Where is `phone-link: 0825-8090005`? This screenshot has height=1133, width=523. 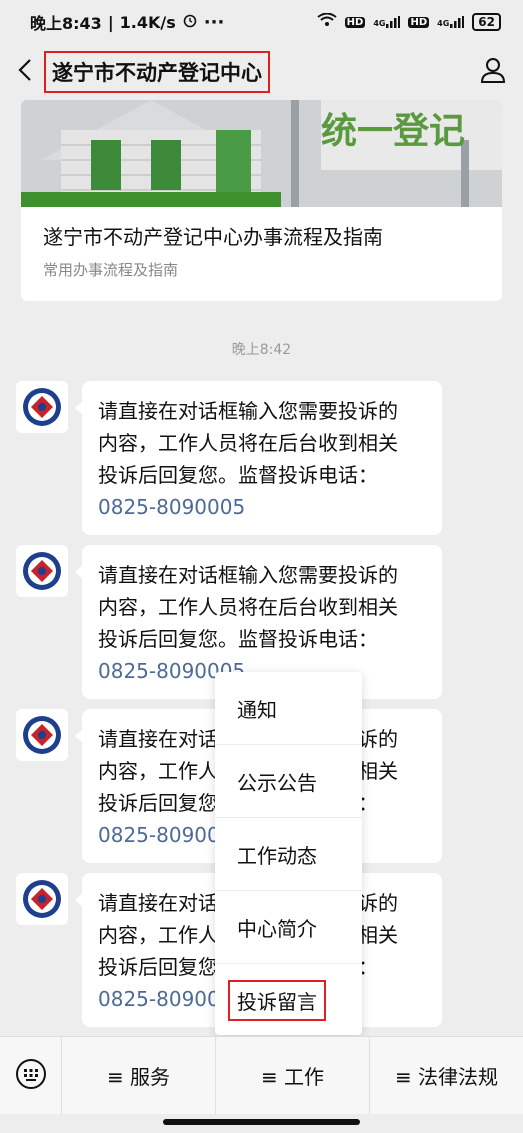 phone-link: 0825-8090005 is located at coordinates (262, 507).